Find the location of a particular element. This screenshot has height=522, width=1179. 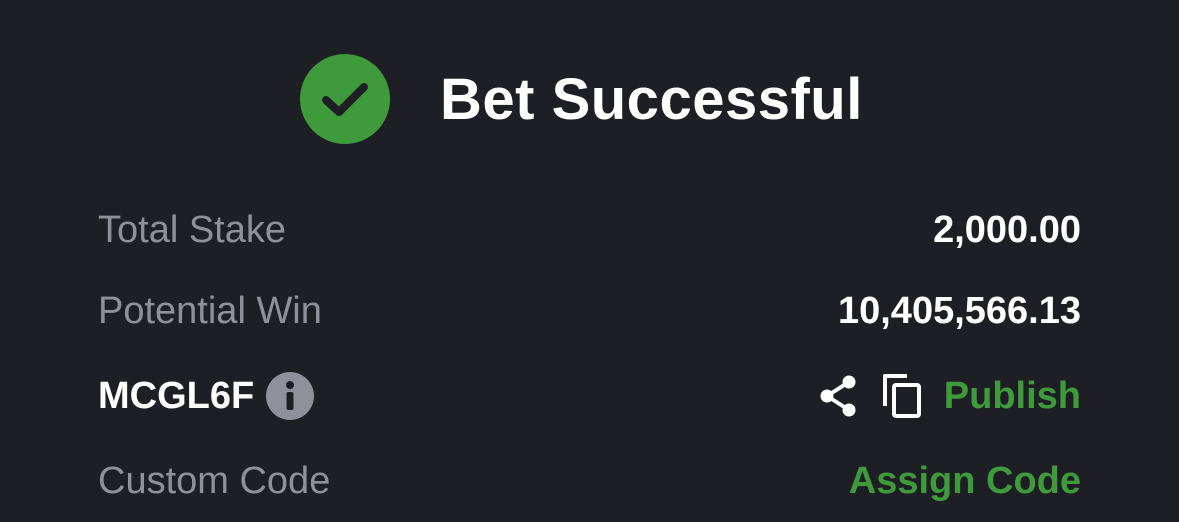

total-stake-value: 2,000.00 is located at coordinates (1007, 229).